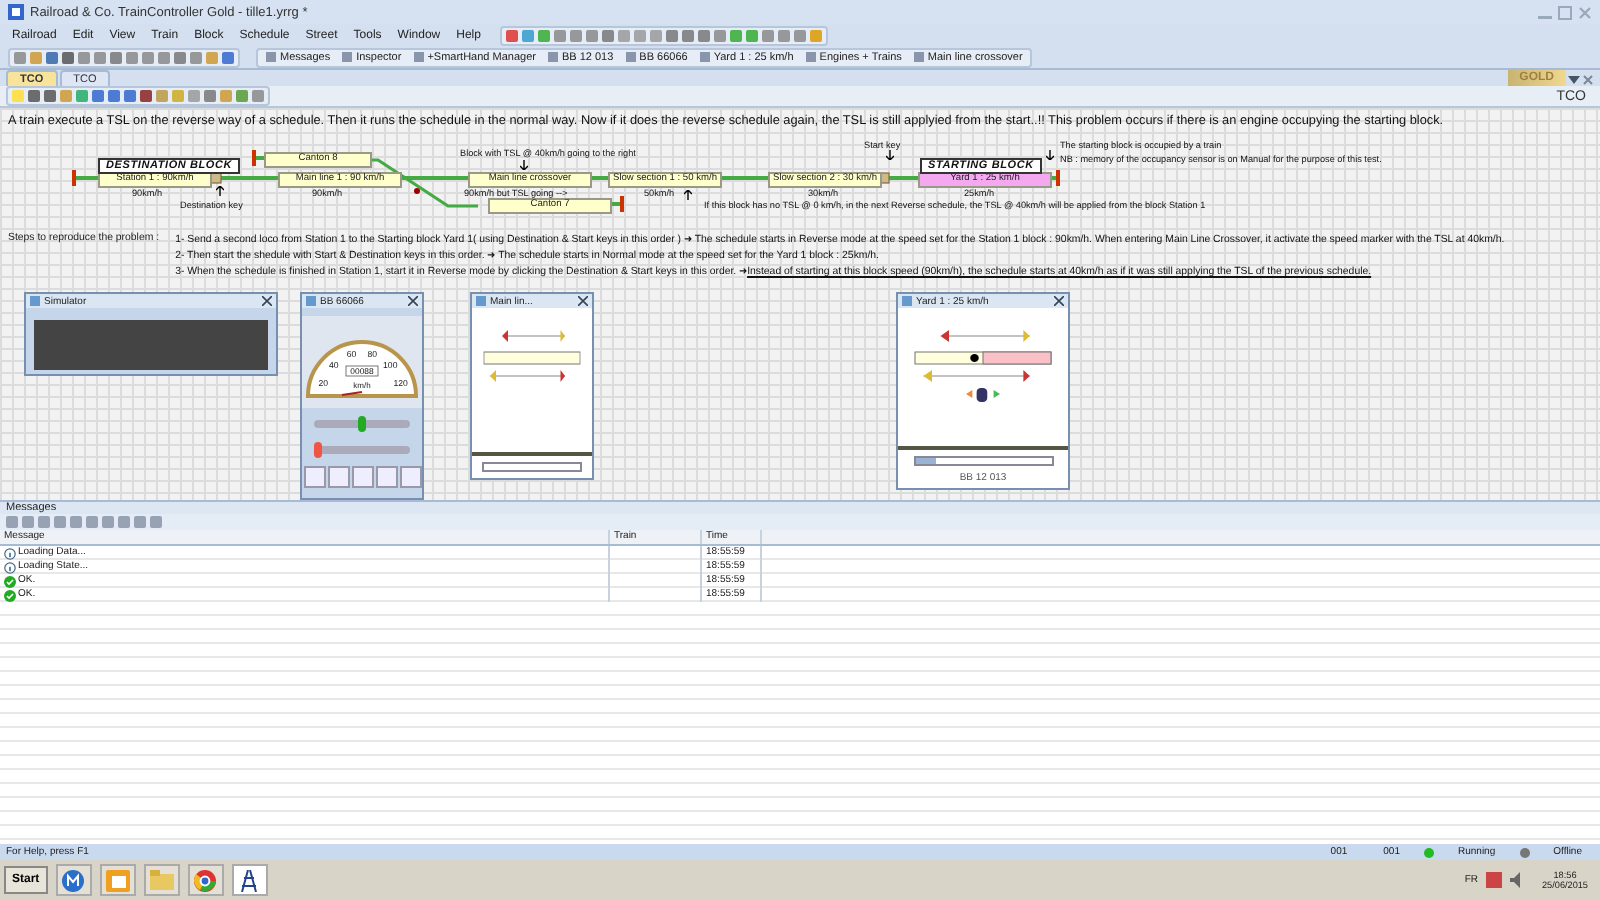 This screenshot has width=1600, height=900. Describe the element at coordinates (161, 880) in the screenshot. I see `folder-icon` at that location.